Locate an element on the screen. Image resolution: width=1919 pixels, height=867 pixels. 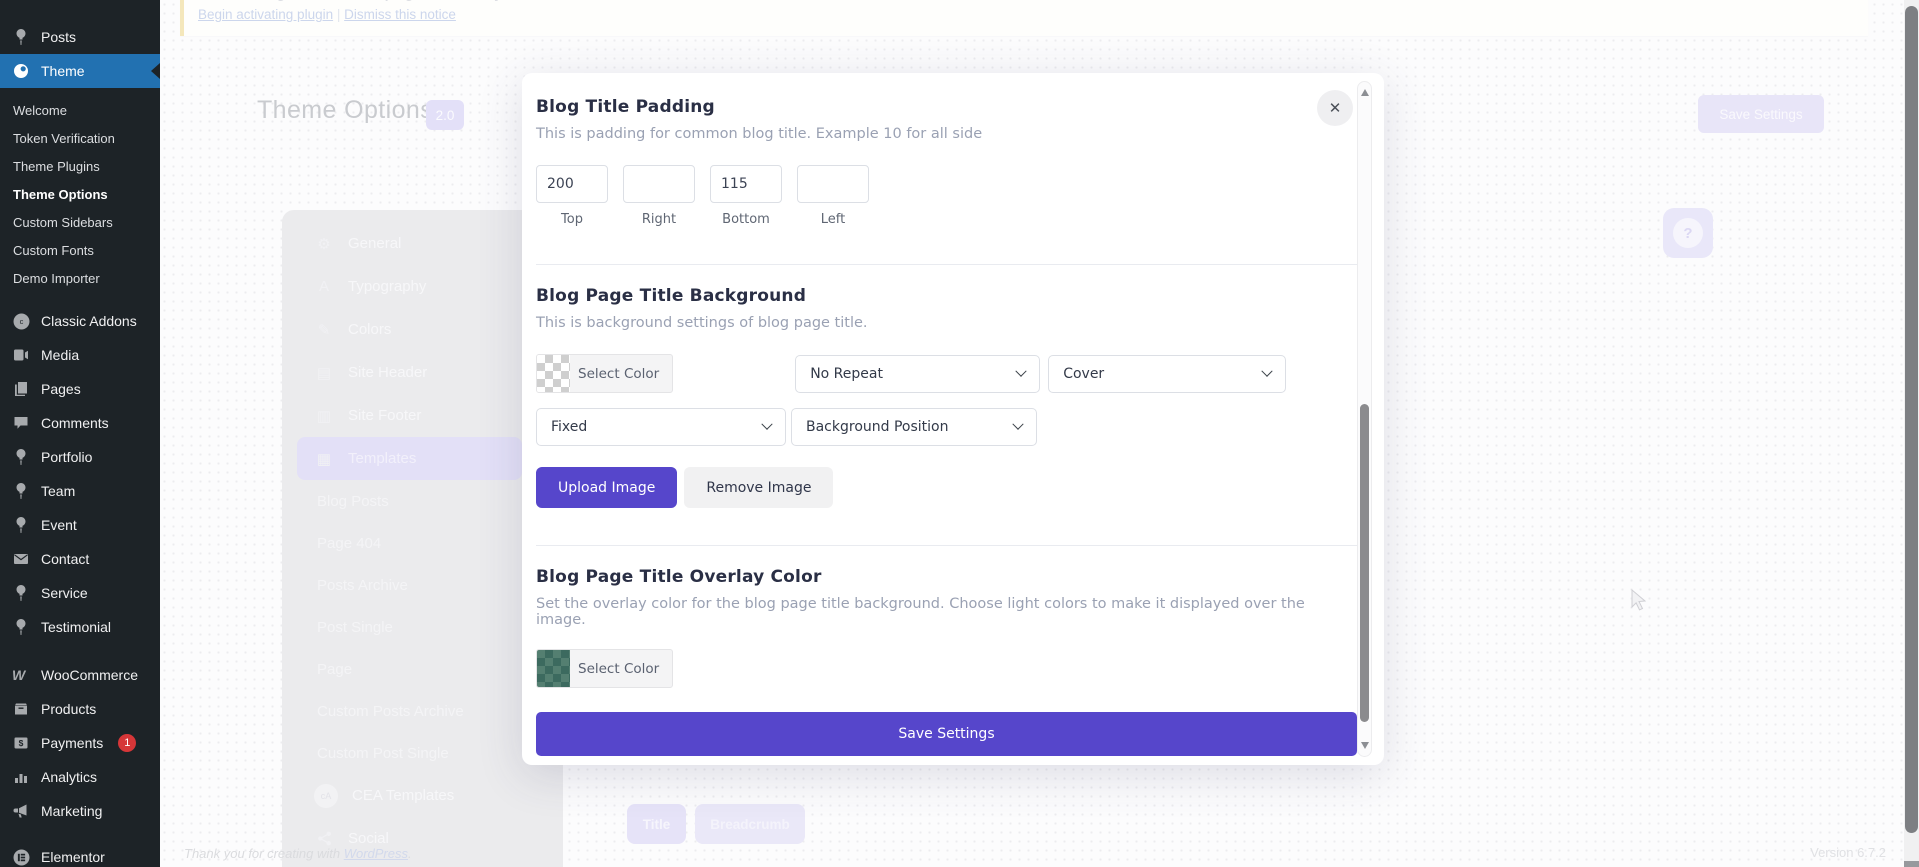
padding-top-input is located at coordinates (572, 184).